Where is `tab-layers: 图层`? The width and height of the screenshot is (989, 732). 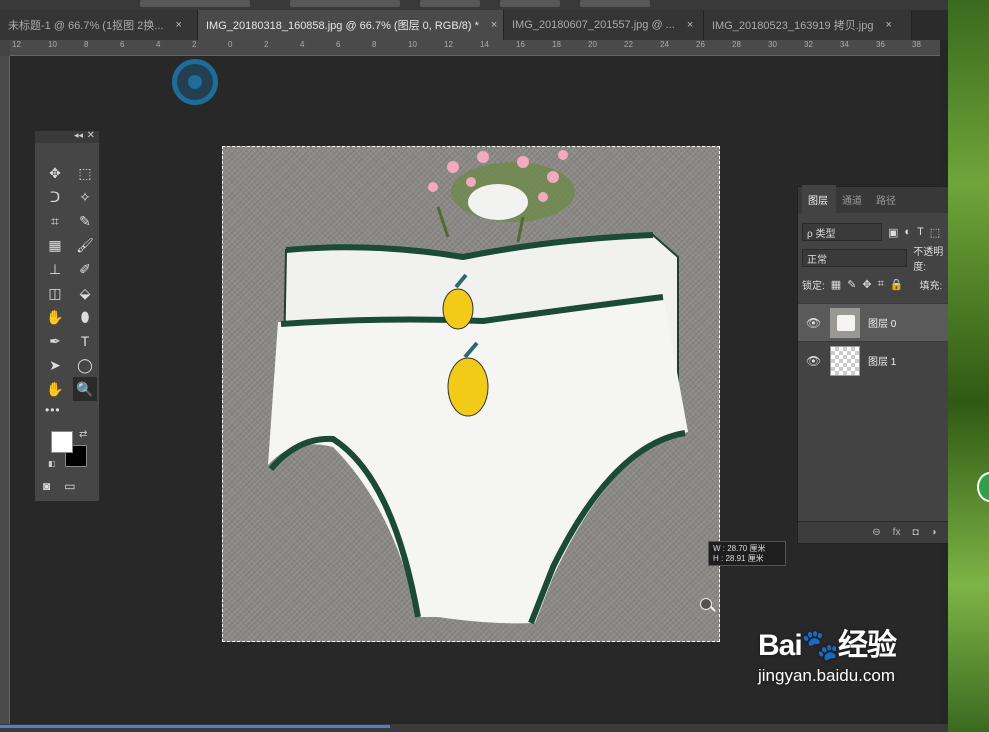
tab-layers: 图层 is located at coordinates (819, 199).